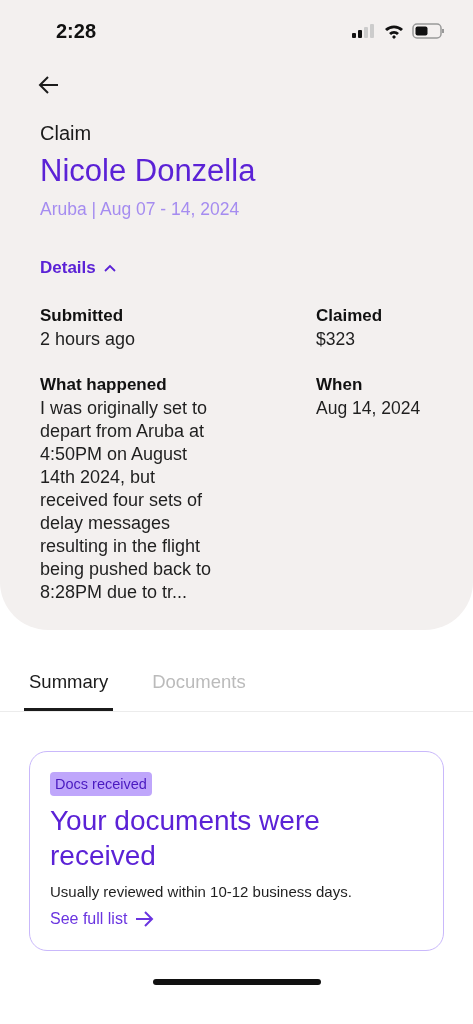  Describe the element at coordinates (109, 268) in the screenshot. I see `chevron-up-icon` at that location.